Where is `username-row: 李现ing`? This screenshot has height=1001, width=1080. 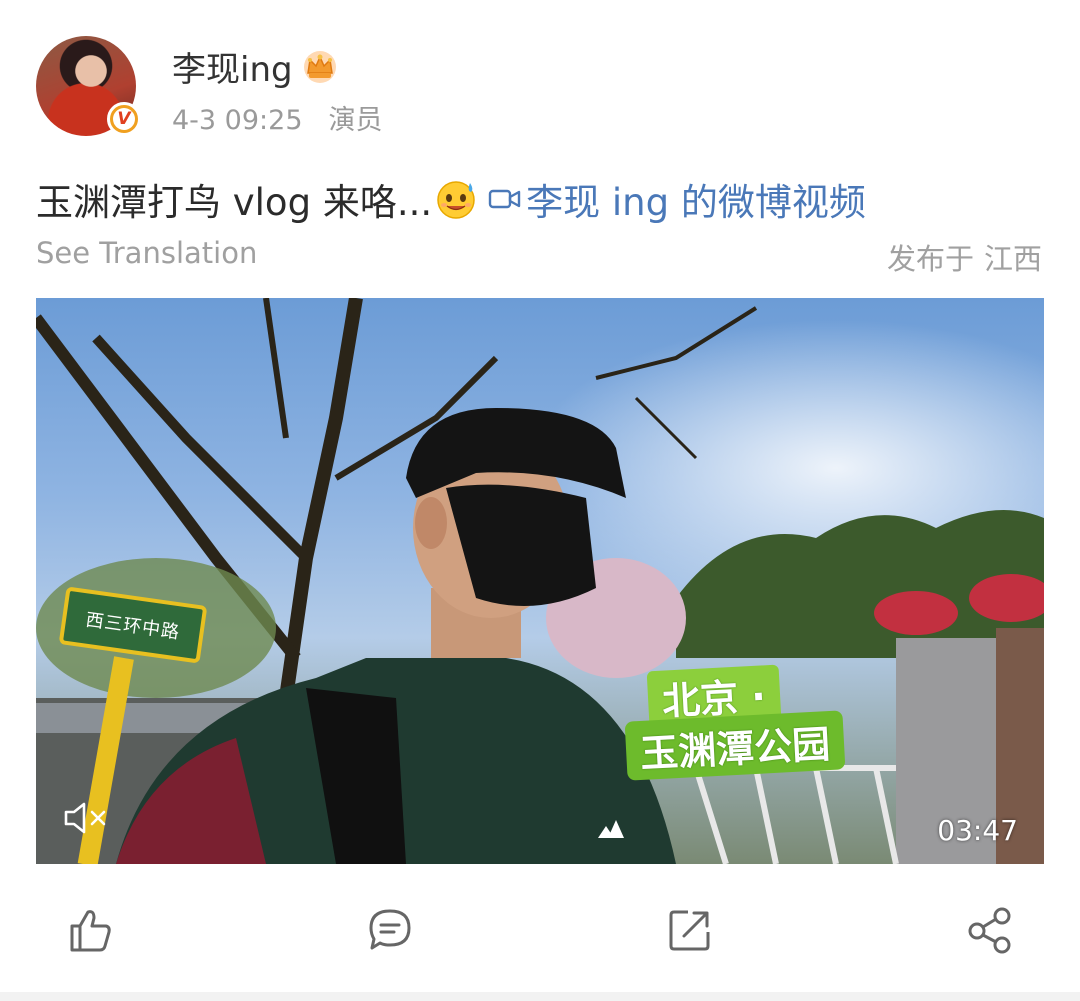 username-row: 李现ing is located at coordinates (255, 66).